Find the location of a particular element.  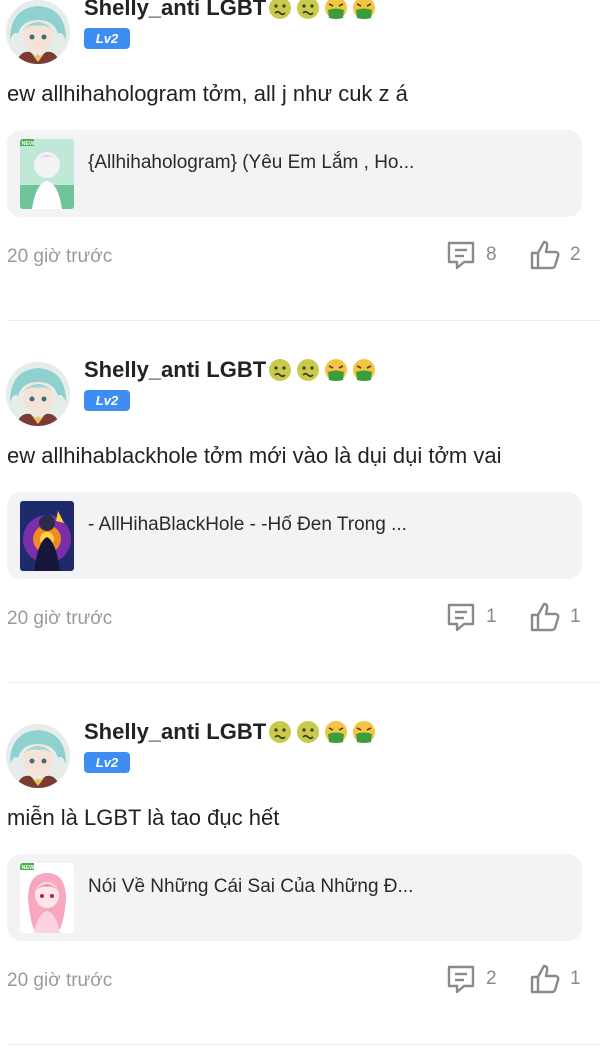

like-count: 2 is located at coordinates (575, 254).